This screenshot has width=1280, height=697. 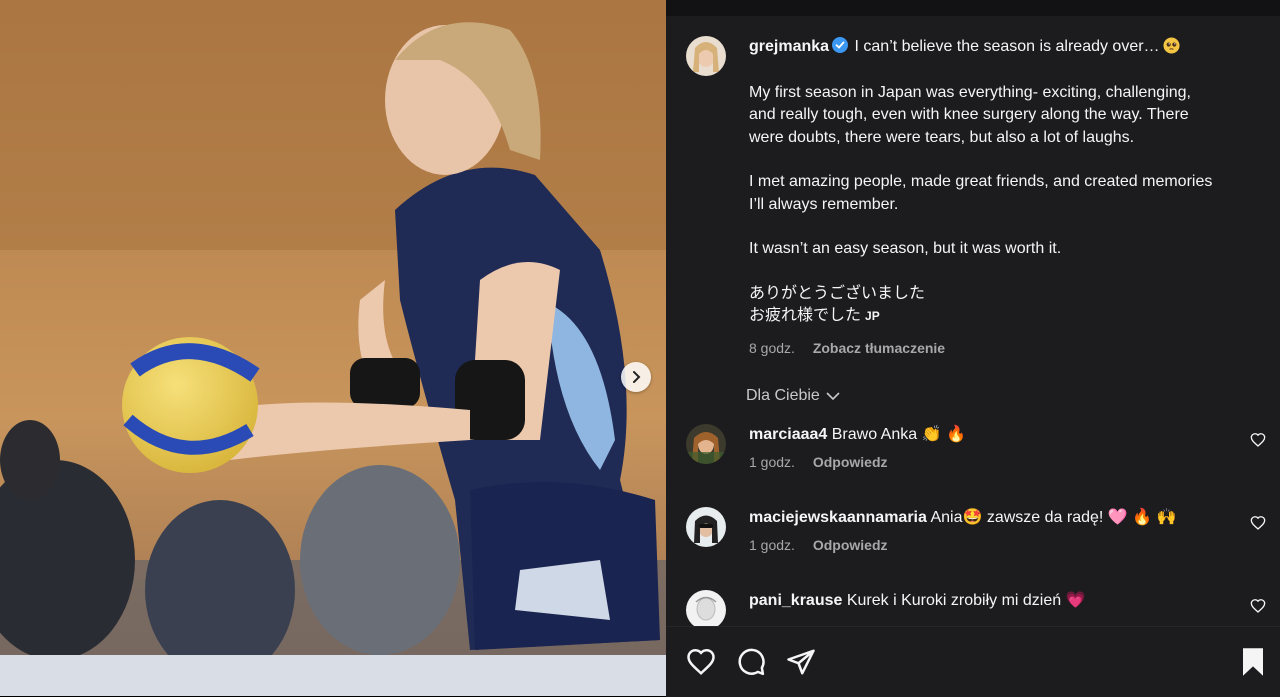 What do you see at coordinates (1053, 517) in the screenshot?
I see `comment-text: Ania🤩 zawsze da radę! 🩷 🔥 🙌` at bounding box center [1053, 517].